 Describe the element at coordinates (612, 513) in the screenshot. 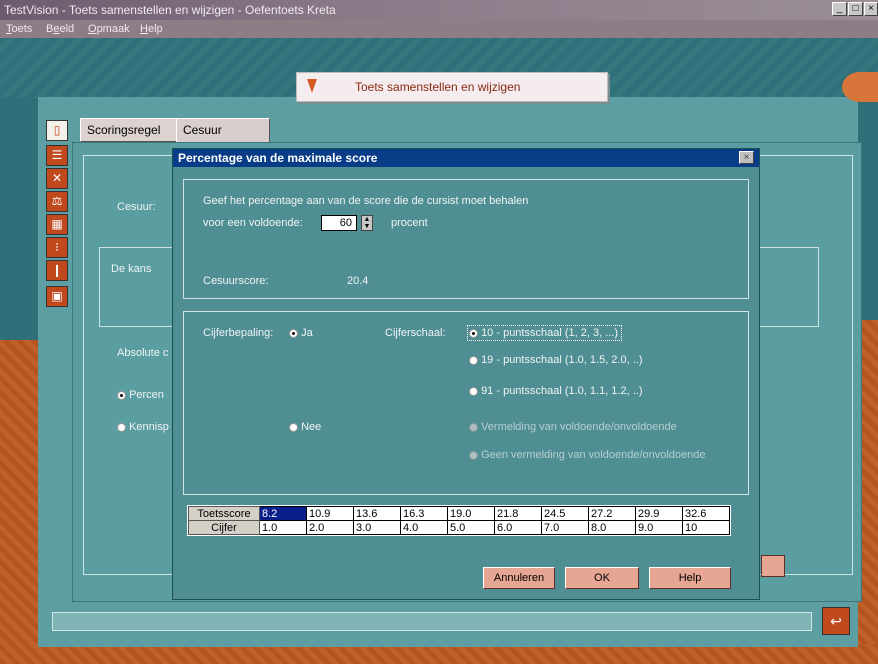

I see `table-cell: 27.2` at that location.